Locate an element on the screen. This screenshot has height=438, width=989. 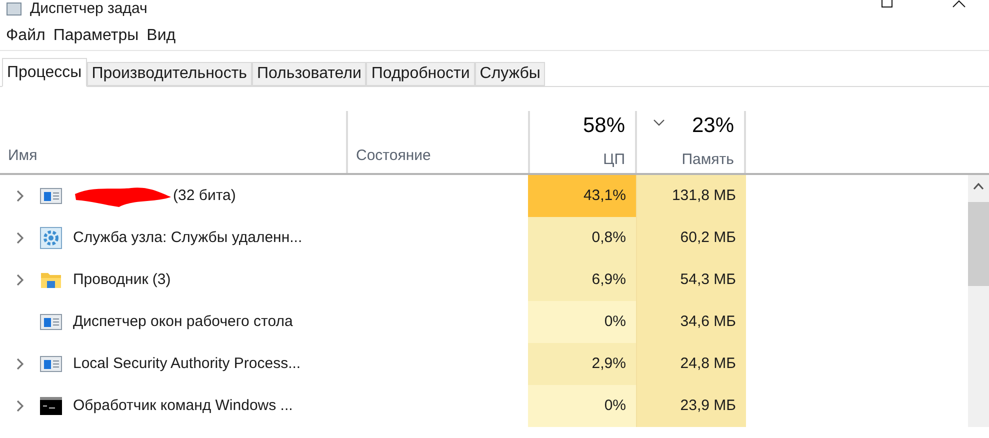
cpu-cell: 6,9% is located at coordinates (582, 280).